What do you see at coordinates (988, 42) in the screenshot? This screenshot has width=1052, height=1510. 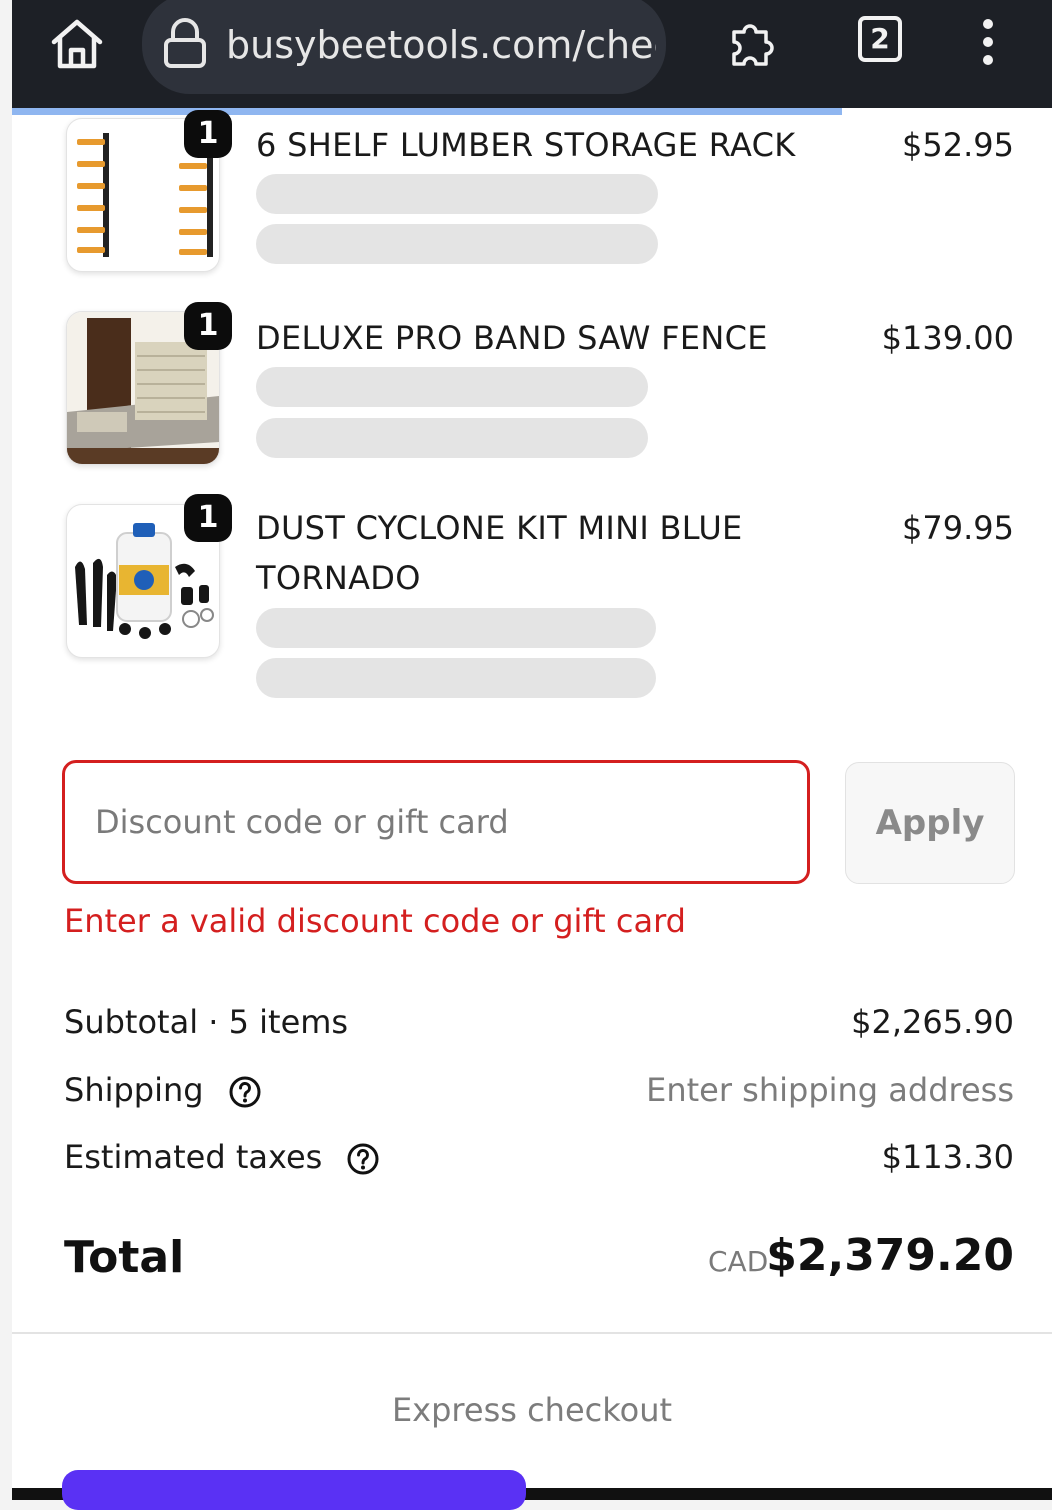 I see `more-menu-icon` at bounding box center [988, 42].